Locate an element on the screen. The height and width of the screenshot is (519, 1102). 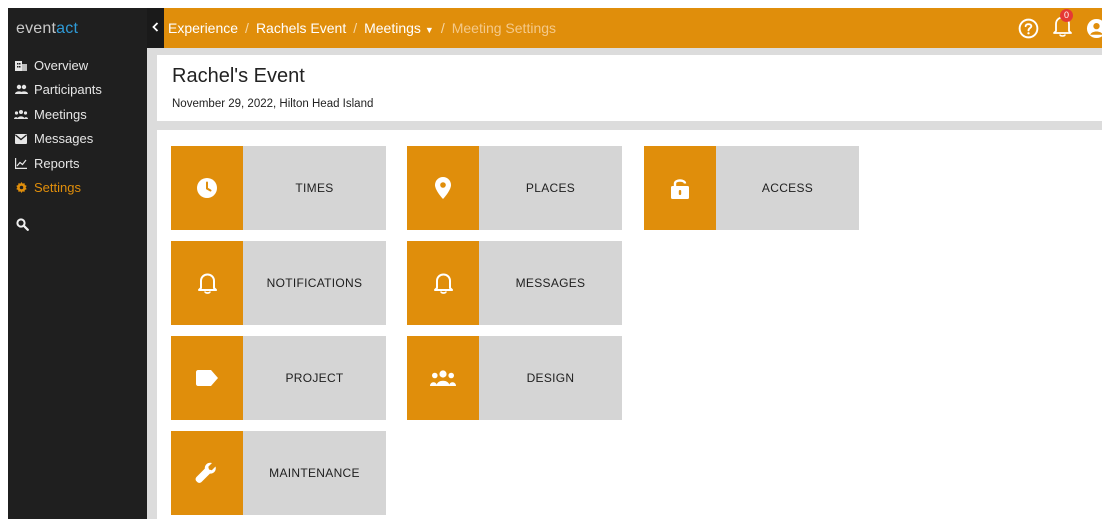
tile-design: DESIGN is located at coordinates (514, 378).